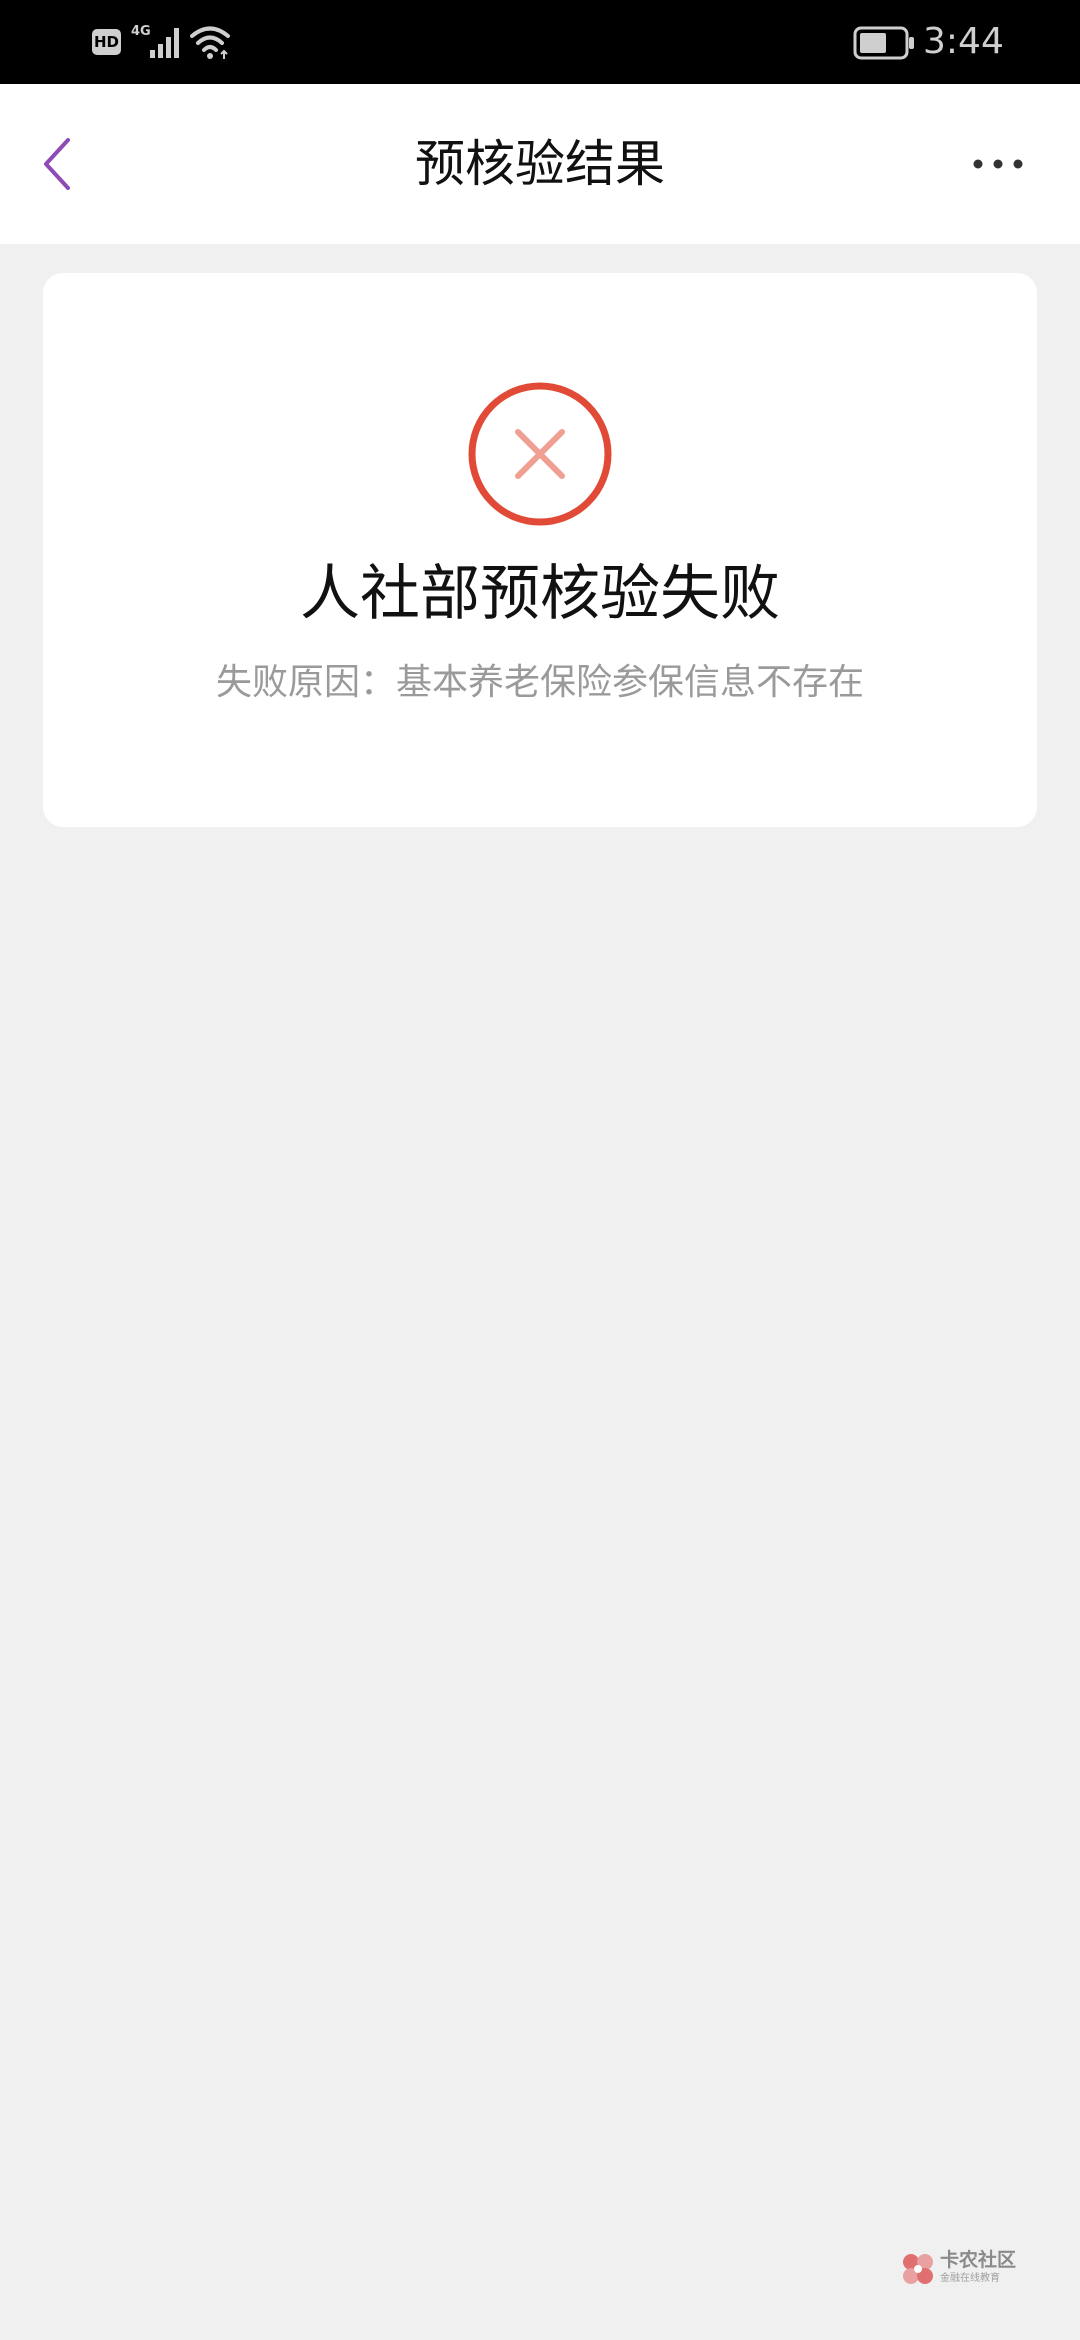 The width and height of the screenshot is (1080, 2340). I want to click on more-button, so click(1000, 164).